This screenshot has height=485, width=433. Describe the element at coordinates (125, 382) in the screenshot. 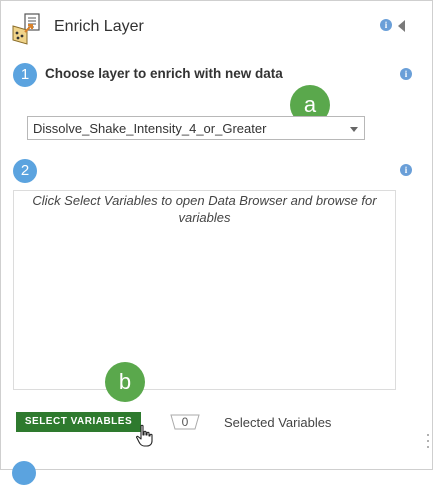

I see `callout-b-badge: b` at that location.